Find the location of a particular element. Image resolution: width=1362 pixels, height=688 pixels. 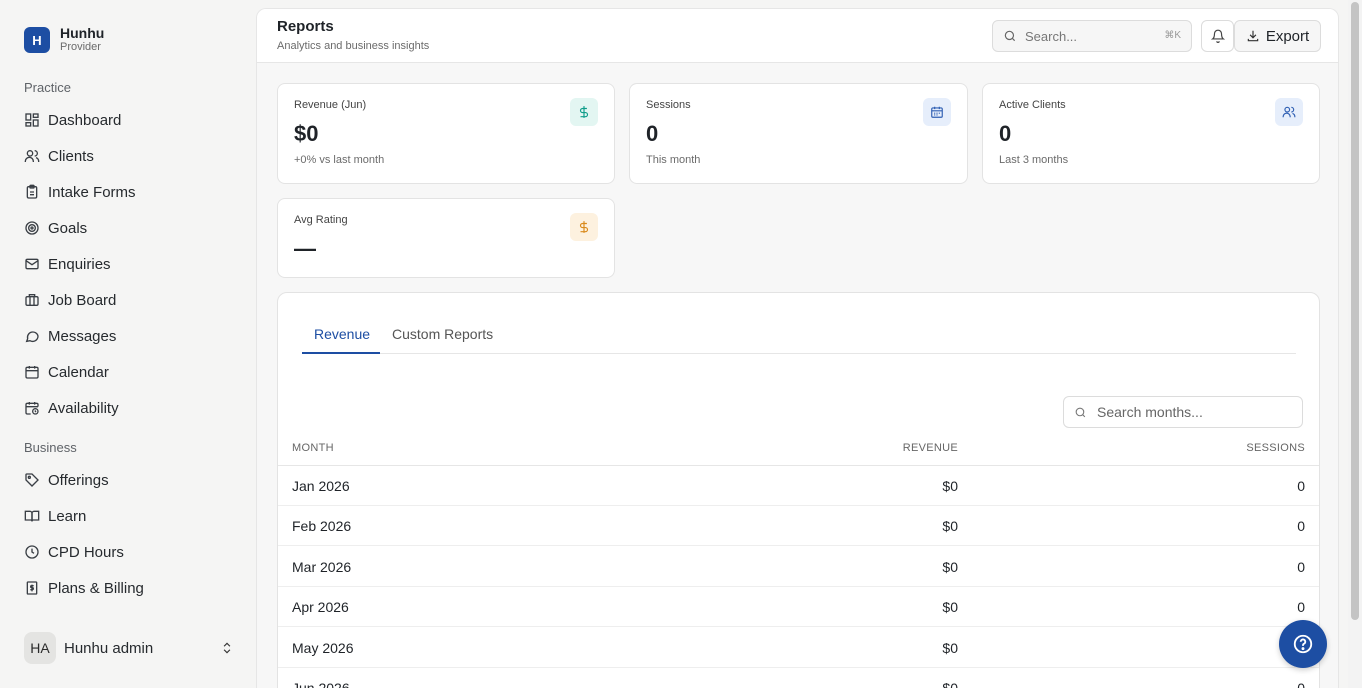

tab-revenue: Revenue is located at coordinates (341, 337).